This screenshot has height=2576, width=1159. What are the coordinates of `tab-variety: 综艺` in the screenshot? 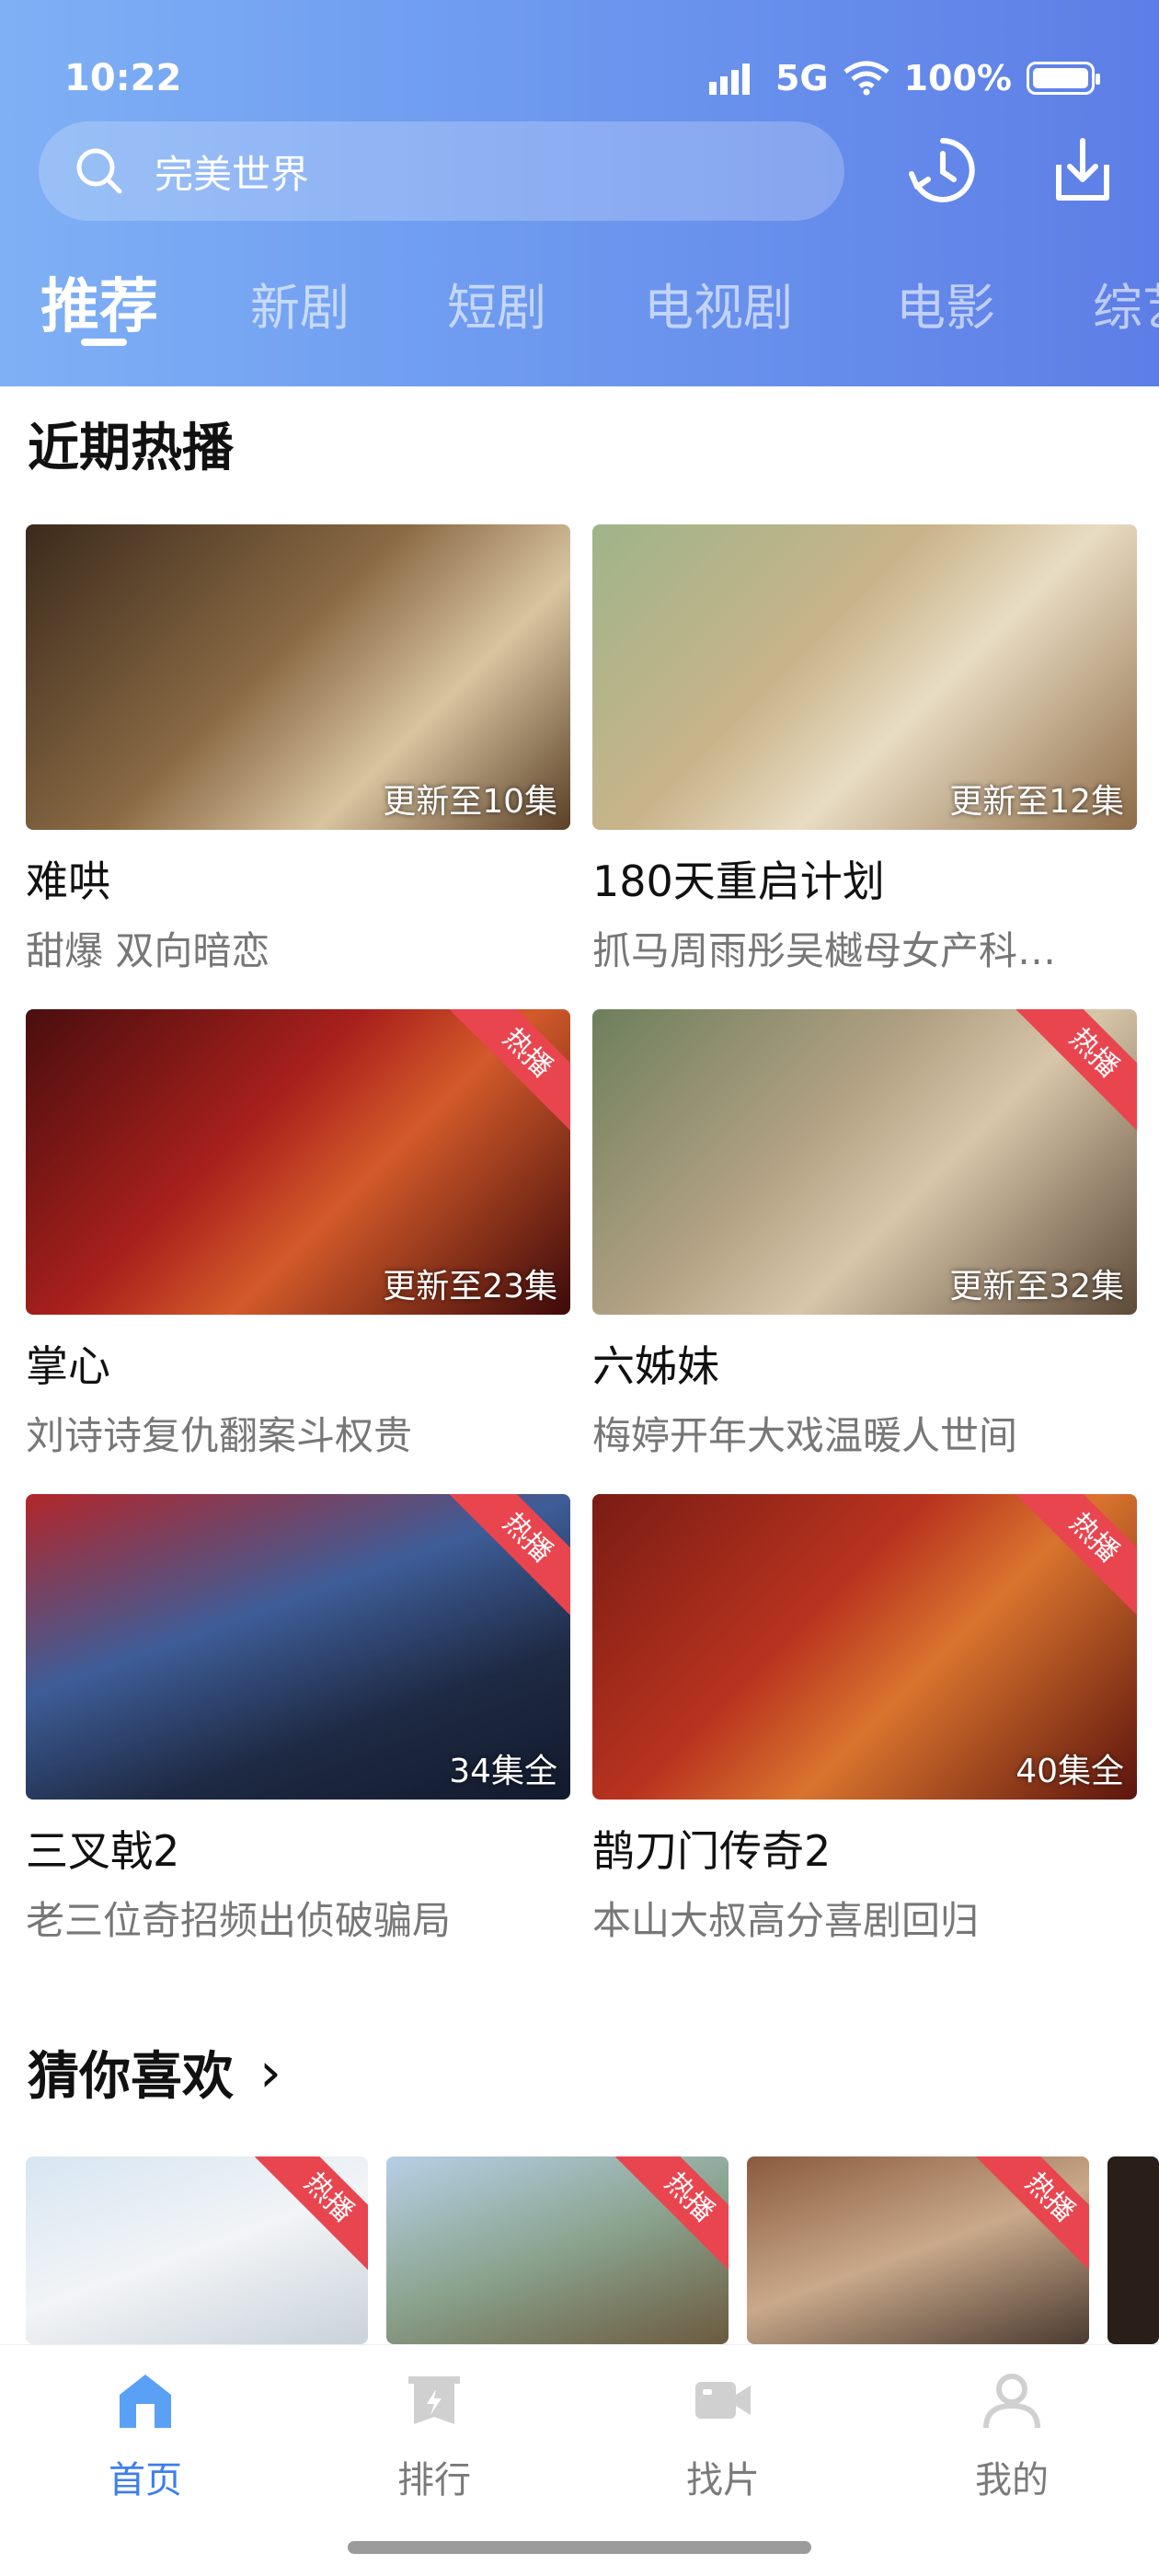 It's located at (1126, 303).